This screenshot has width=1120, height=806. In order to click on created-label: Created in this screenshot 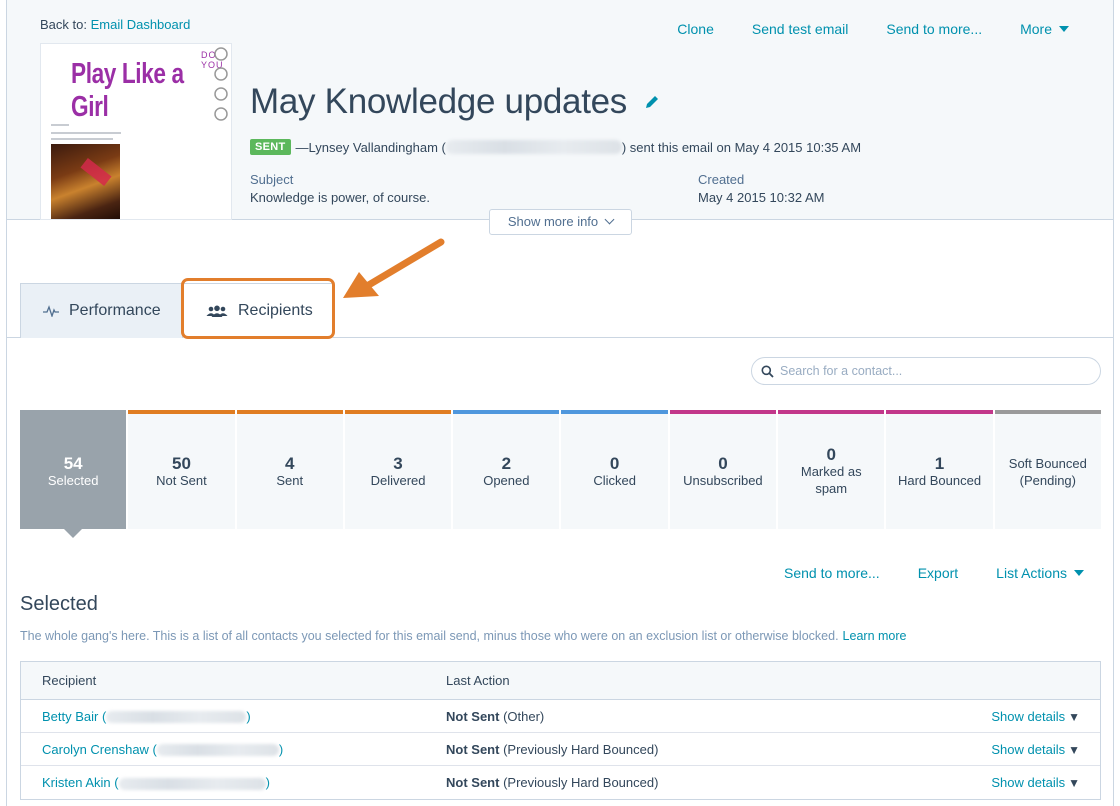, I will do `click(721, 179)`.